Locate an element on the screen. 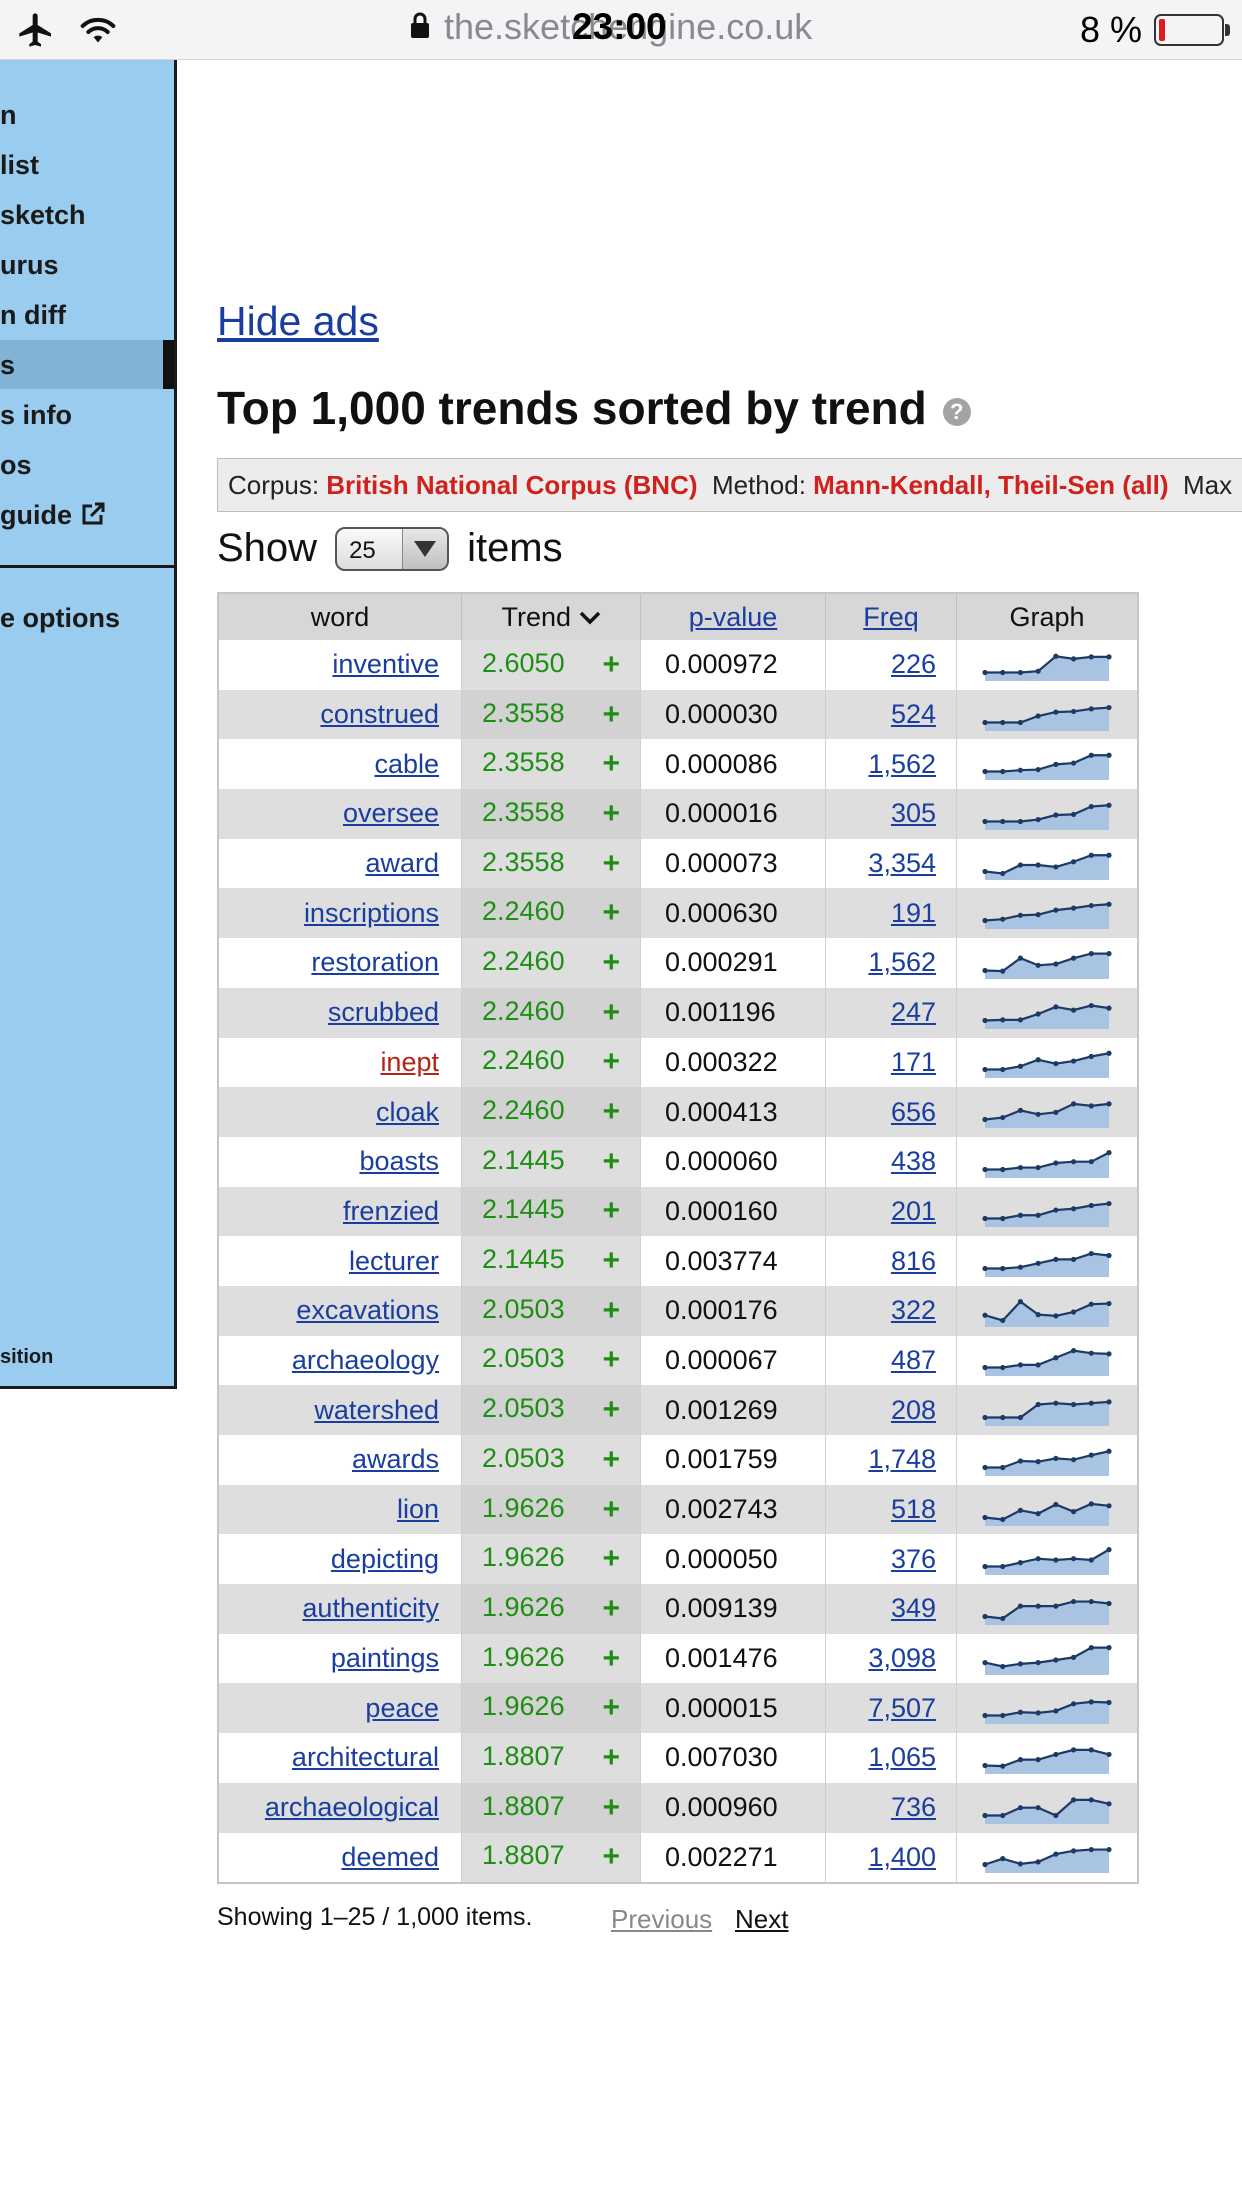 This screenshot has height=2208, width=1242. sidebar-item-thesaurus: urus is located at coordinates (29, 265).